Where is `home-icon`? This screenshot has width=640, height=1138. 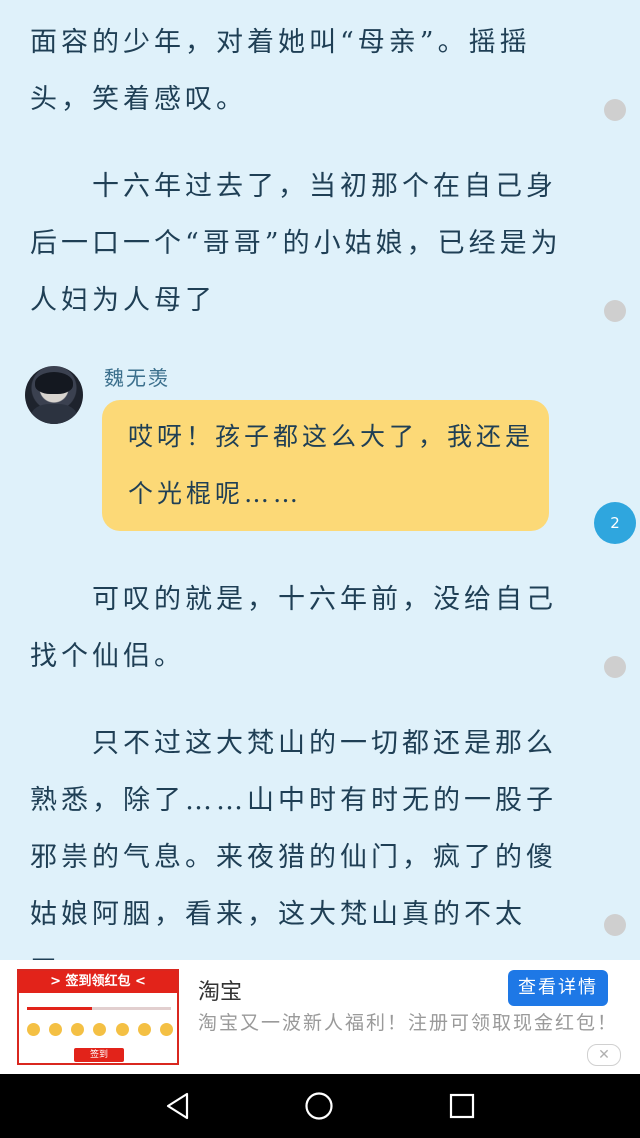
home-icon is located at coordinates (319, 1106).